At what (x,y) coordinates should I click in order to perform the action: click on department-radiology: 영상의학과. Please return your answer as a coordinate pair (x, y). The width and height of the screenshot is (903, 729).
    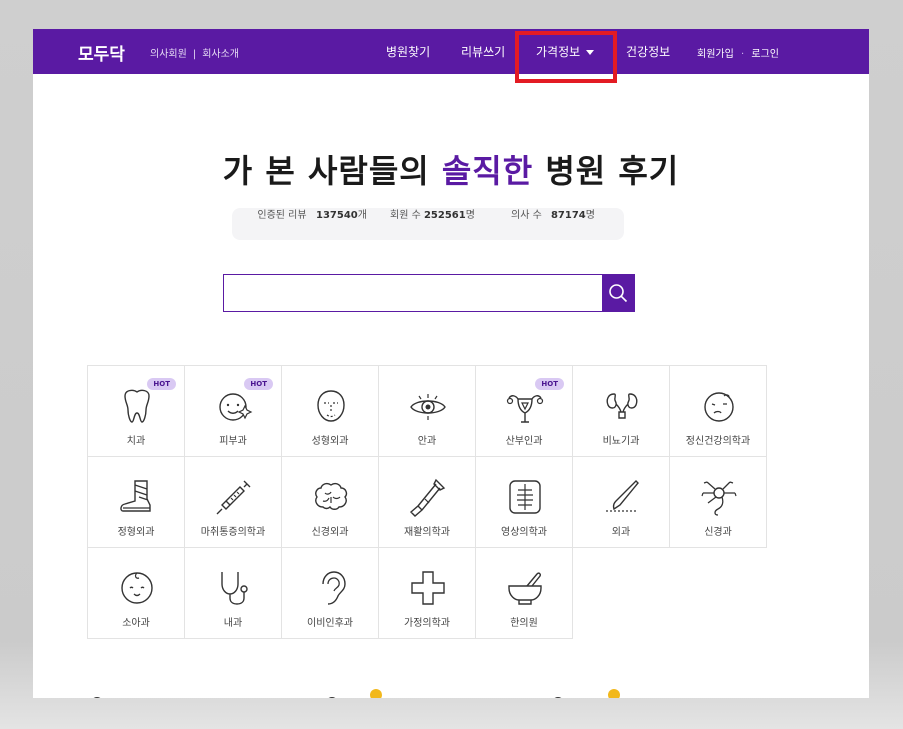
    Looking at the image, I should click on (524, 502).